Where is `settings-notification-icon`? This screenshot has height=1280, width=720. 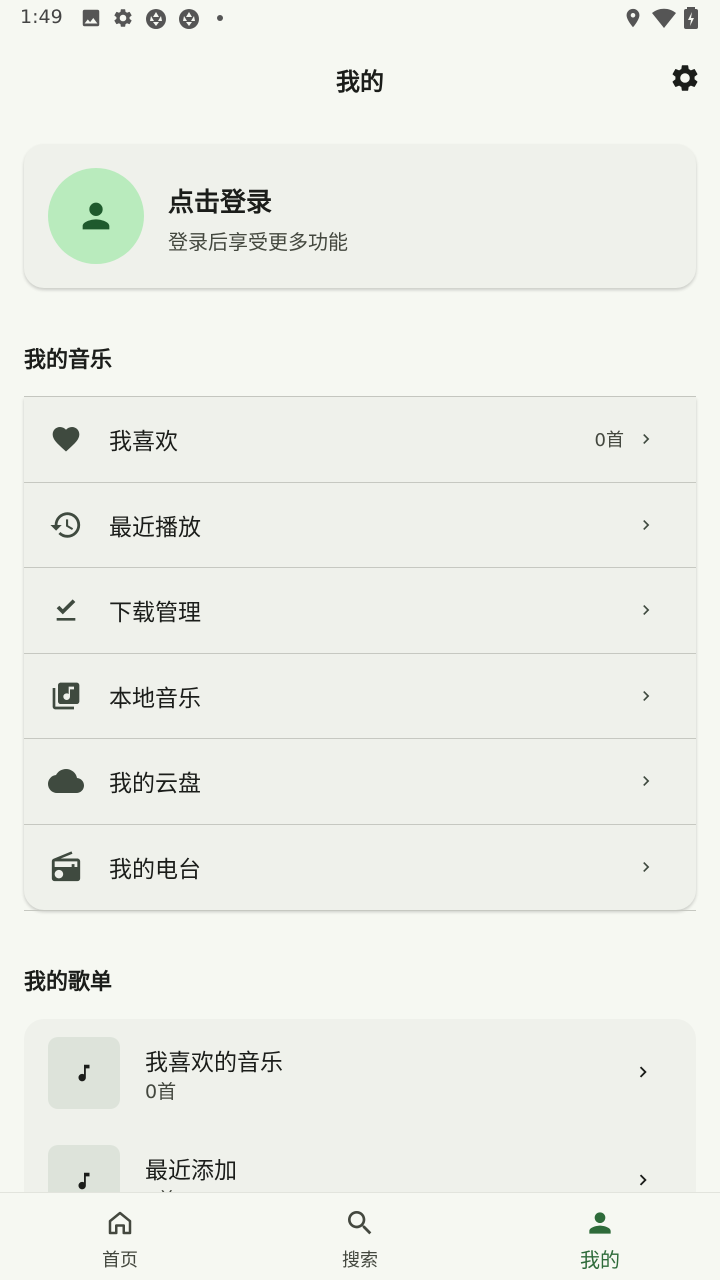 settings-notification-icon is located at coordinates (123, 18).